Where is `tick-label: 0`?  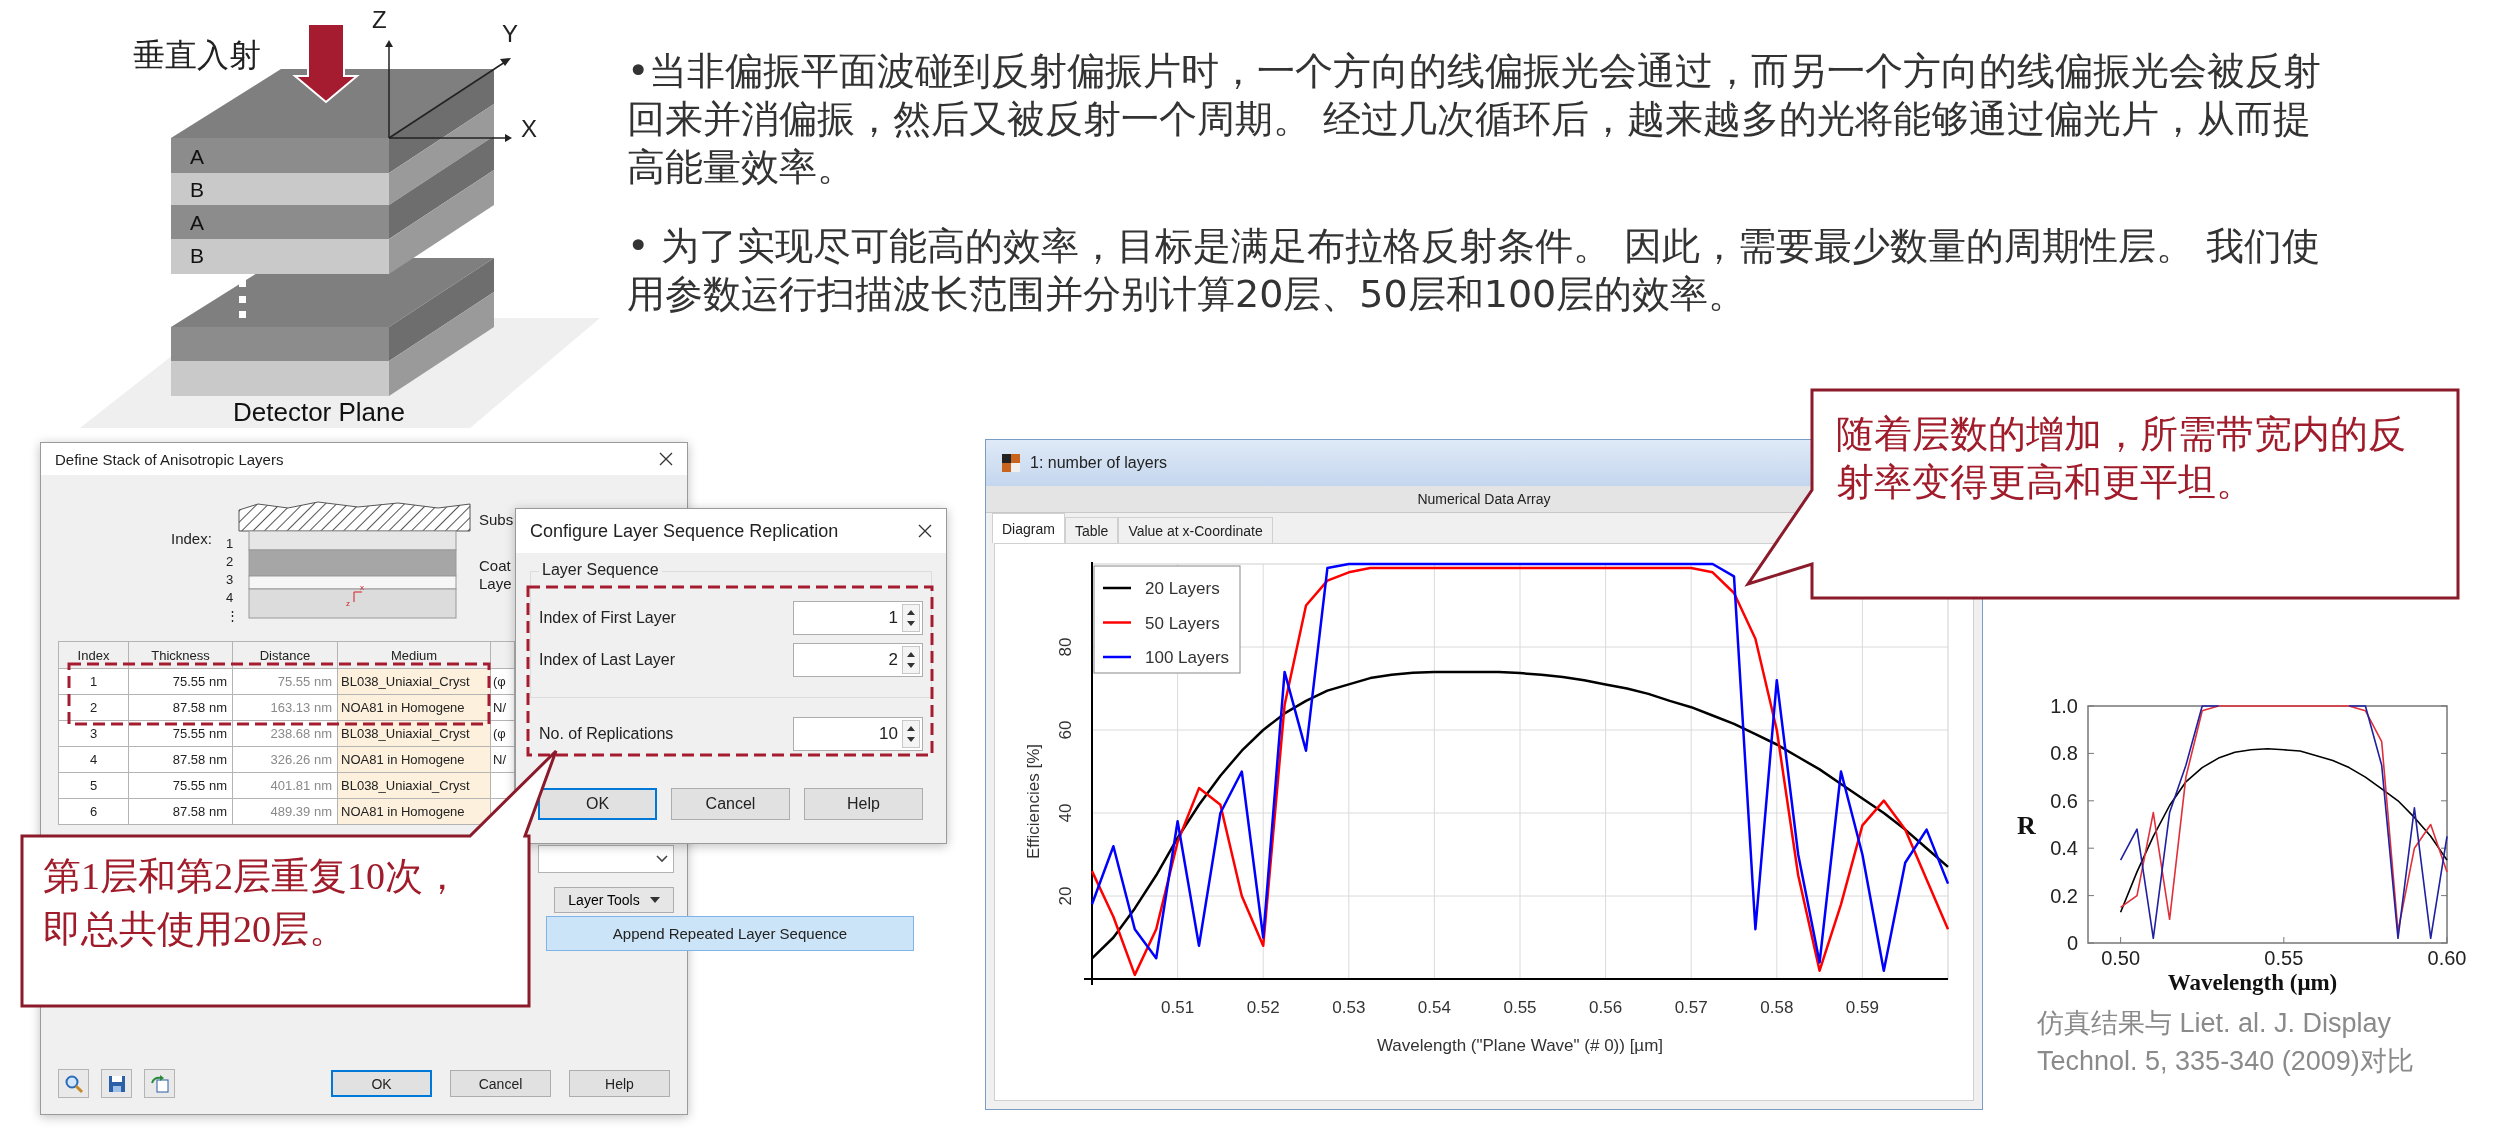 tick-label: 0 is located at coordinates (2072, 943).